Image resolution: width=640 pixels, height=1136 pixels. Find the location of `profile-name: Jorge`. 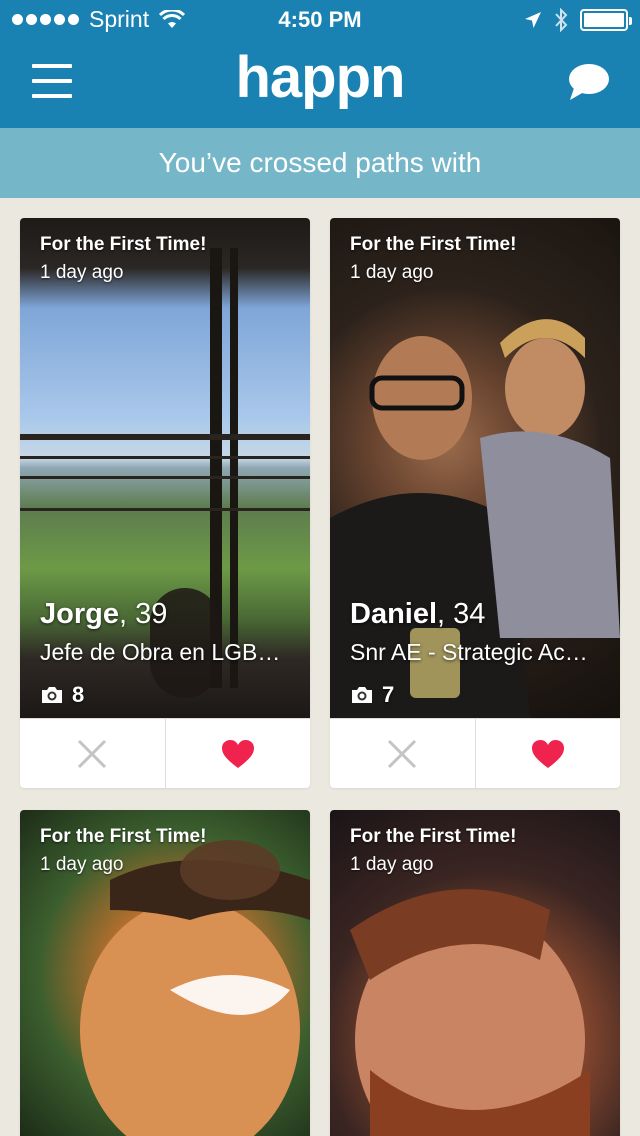

profile-name: Jorge is located at coordinates (79, 614).